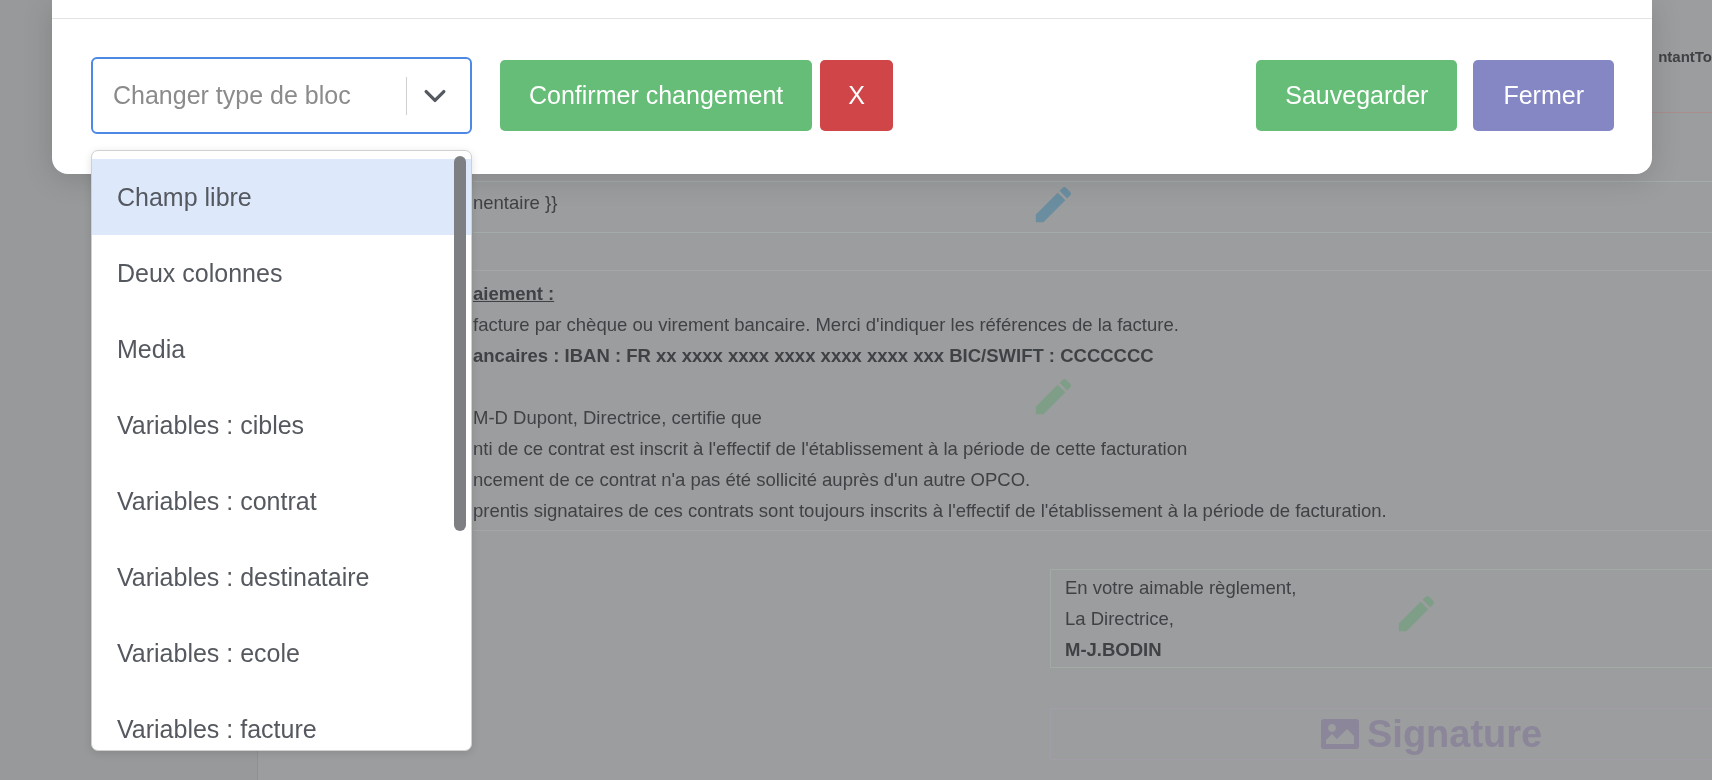 This screenshot has width=1712, height=780. I want to click on text-line: M-D Dupont, Directrice, certifie que, so click(617, 418).